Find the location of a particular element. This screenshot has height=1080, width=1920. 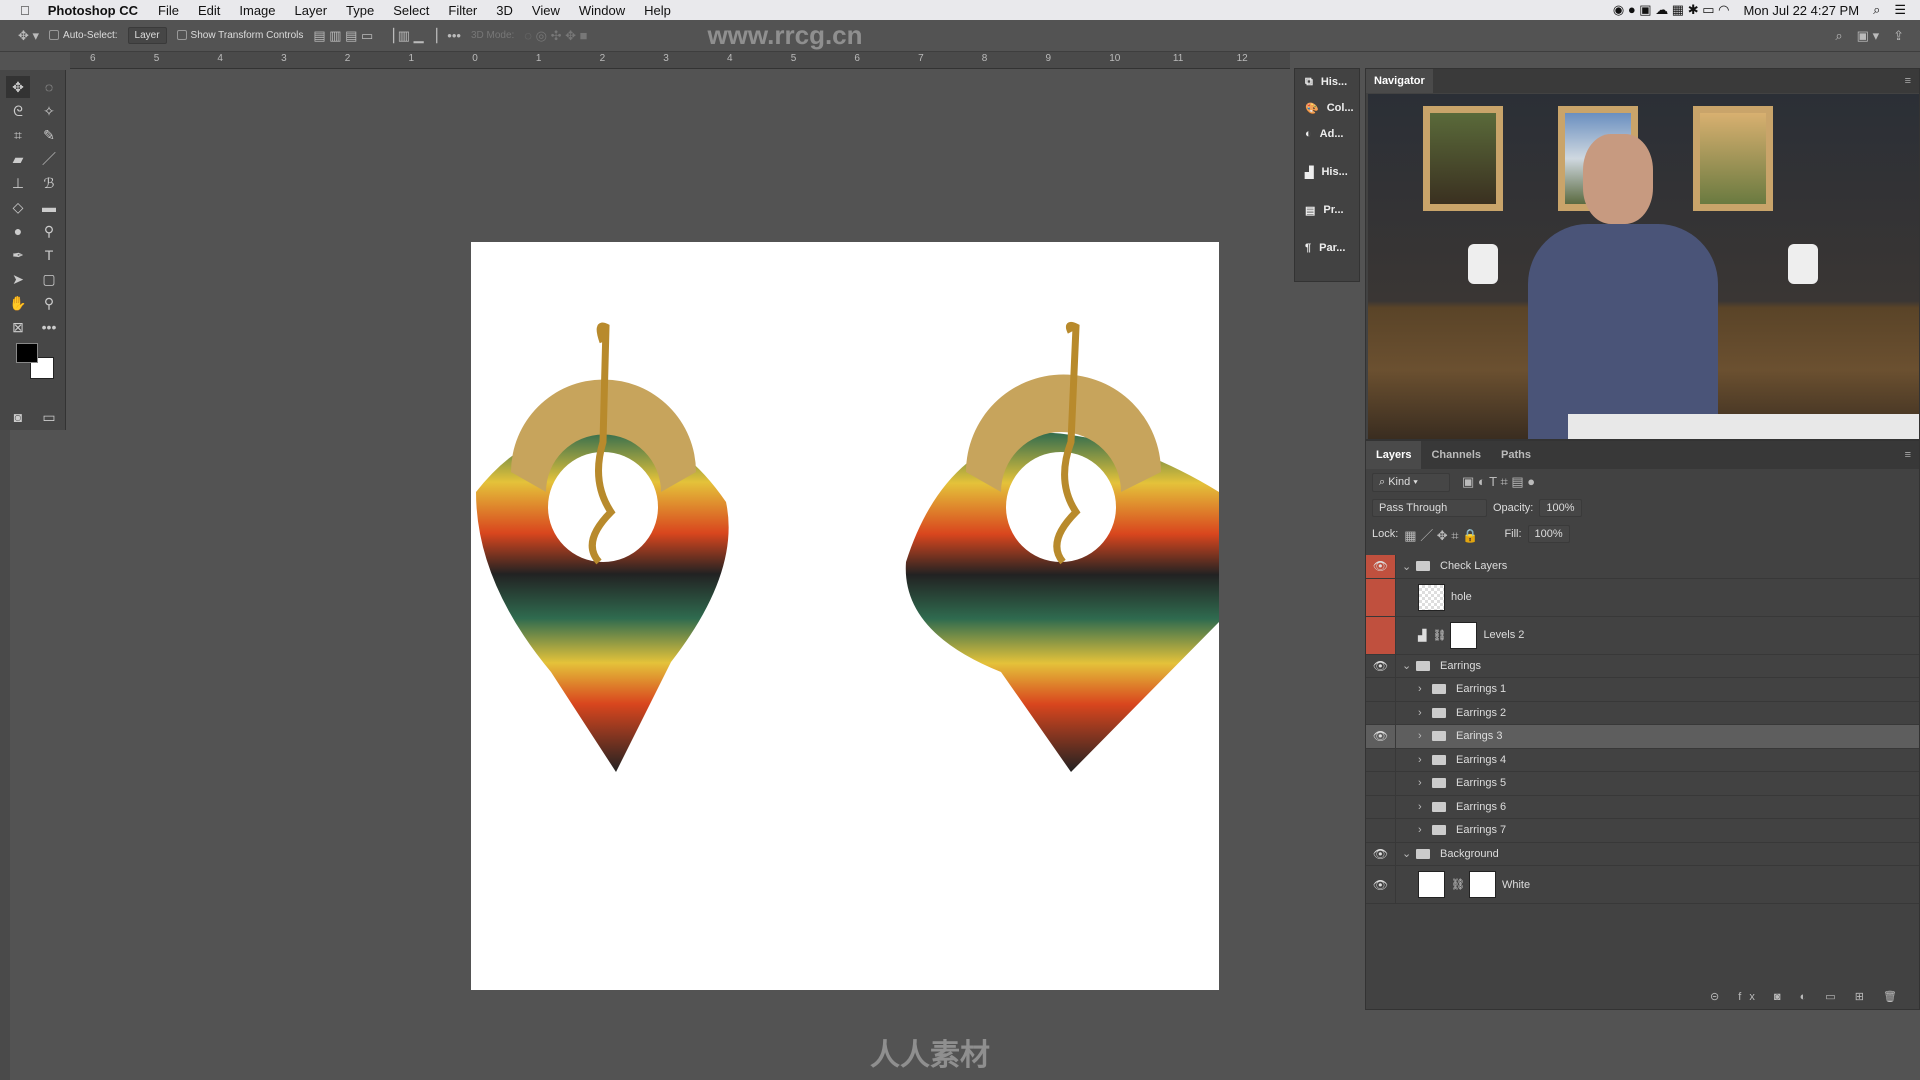

align-icons: ▤ ▥ ▤ ▭ ▕ ▥ ▁ ▕ is located at coordinates (375, 36).